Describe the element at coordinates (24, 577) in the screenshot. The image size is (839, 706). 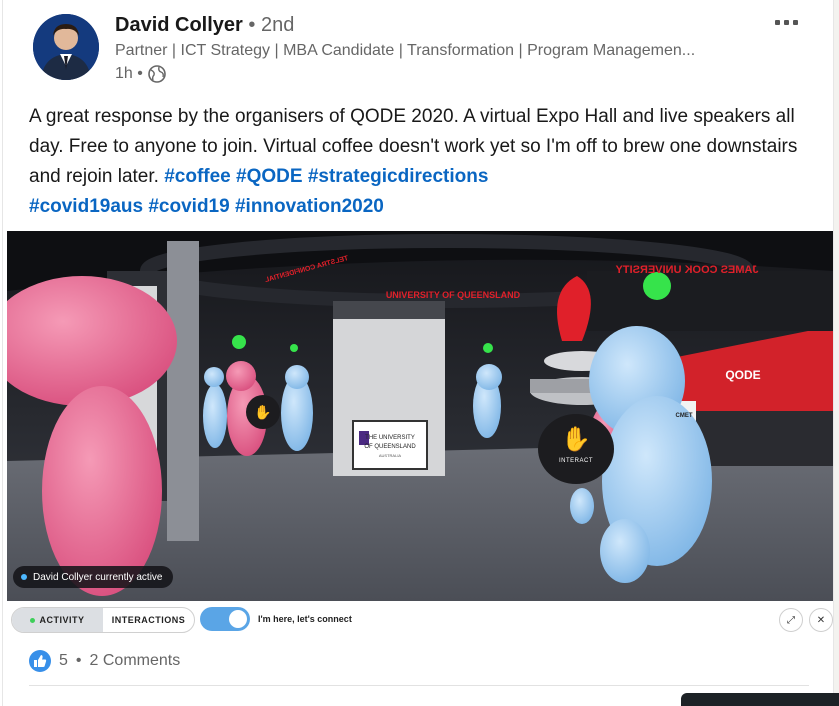
I see `status-dot-icon` at that location.